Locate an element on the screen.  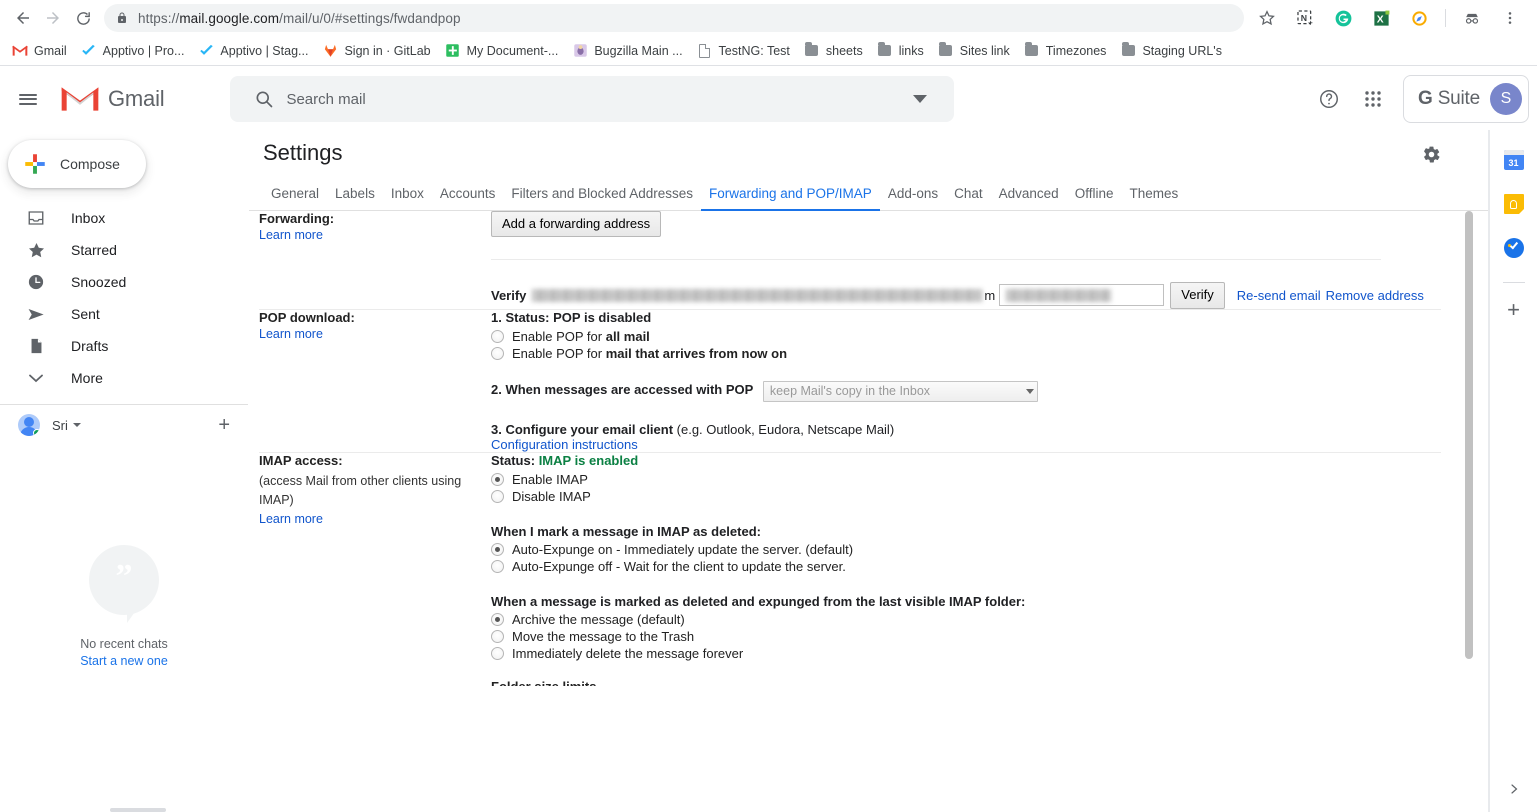
compass-extension-icon is located at coordinates (1419, 18).